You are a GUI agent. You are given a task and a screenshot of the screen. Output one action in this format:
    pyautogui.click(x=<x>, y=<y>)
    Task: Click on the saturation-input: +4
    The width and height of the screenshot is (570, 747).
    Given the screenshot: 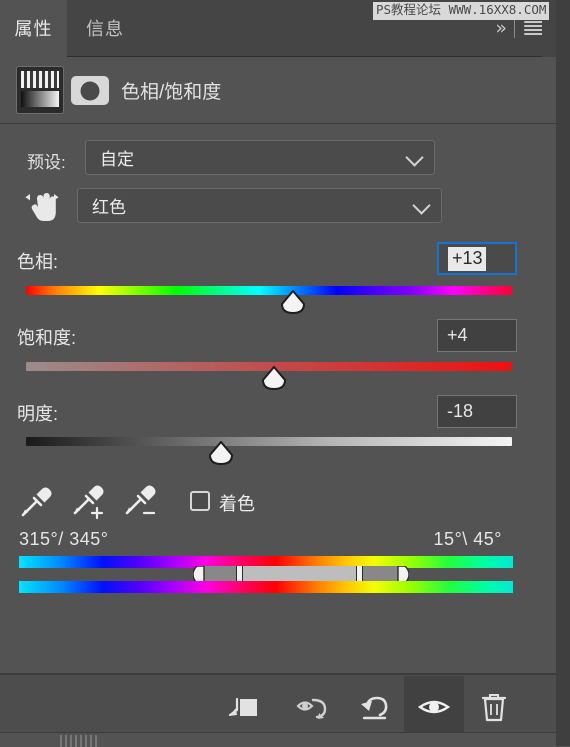 What is the action you would take?
    pyautogui.click(x=477, y=335)
    